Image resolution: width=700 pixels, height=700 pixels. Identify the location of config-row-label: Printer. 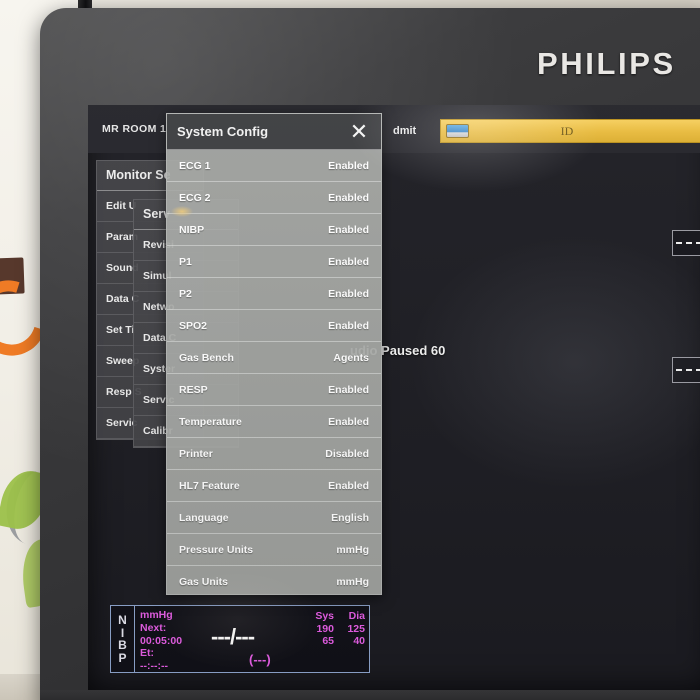
(196, 453).